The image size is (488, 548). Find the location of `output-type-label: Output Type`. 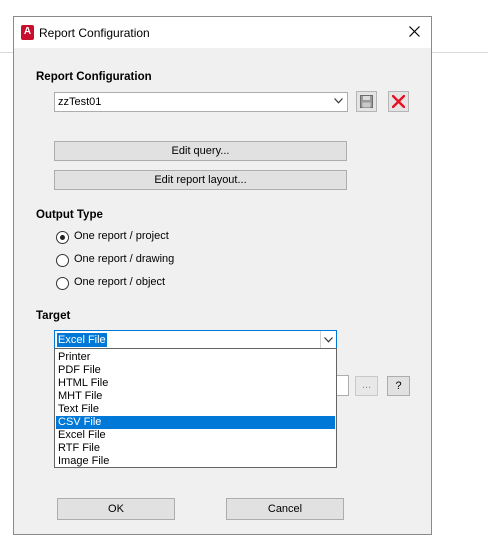

output-type-label: Output Type is located at coordinates (69, 215).